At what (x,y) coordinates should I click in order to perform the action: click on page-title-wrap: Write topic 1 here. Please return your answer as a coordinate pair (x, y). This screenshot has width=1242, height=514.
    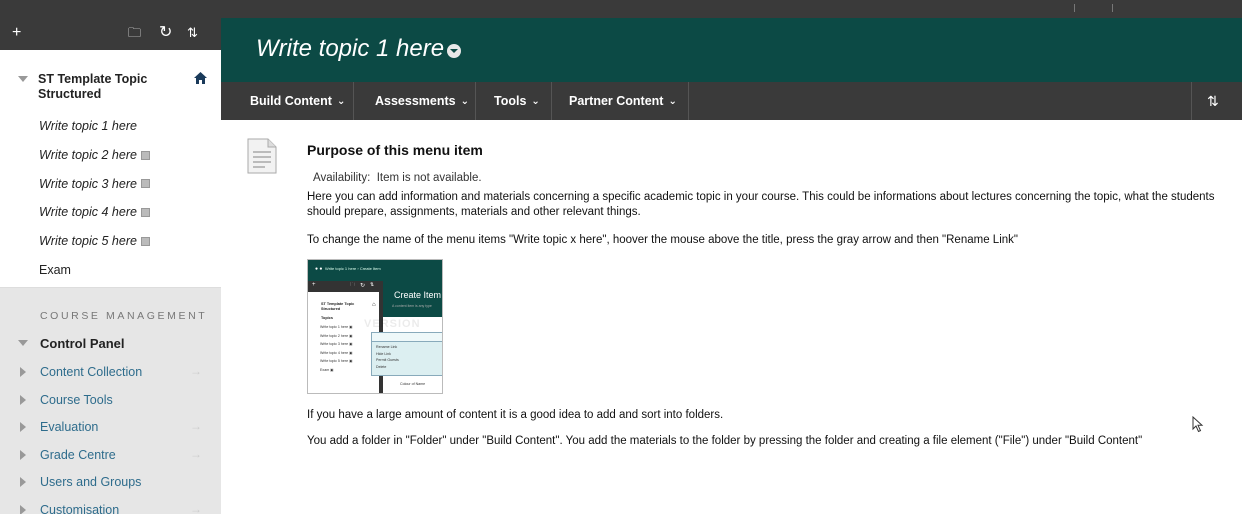
    Looking at the image, I should click on (359, 49).